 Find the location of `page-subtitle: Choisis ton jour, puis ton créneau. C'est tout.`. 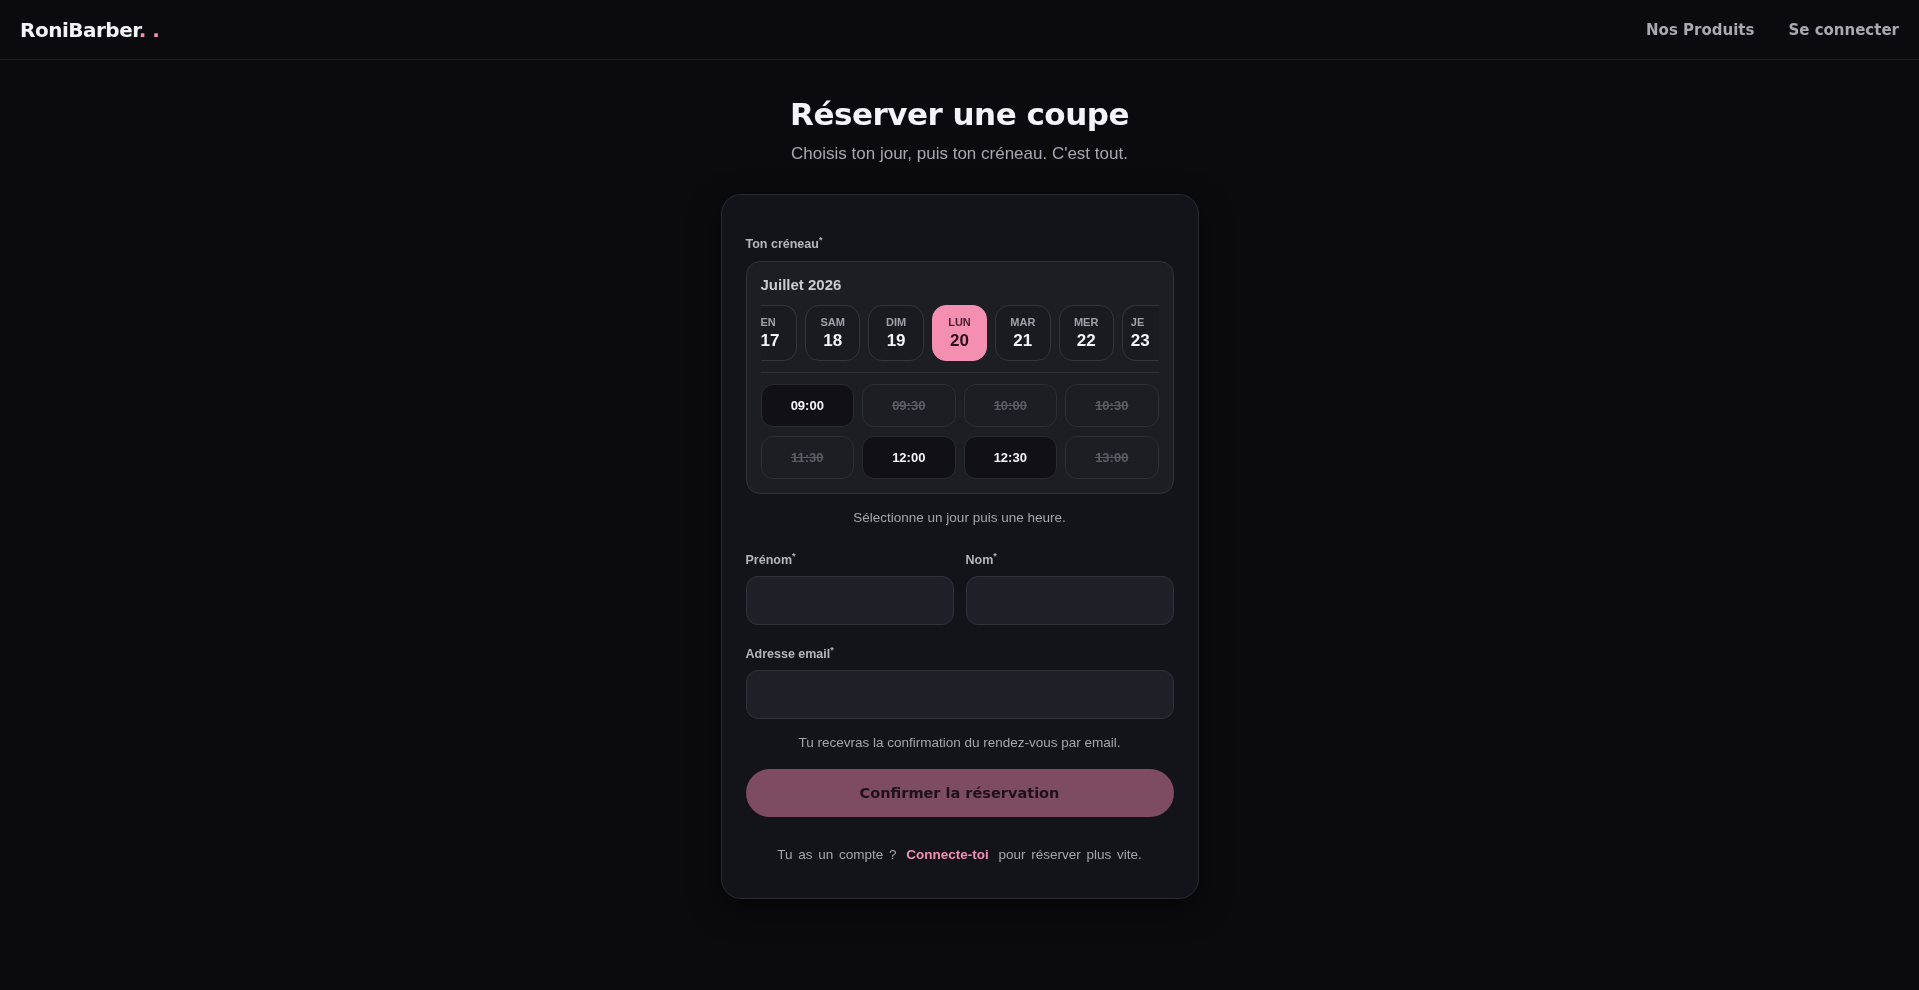

page-subtitle: Choisis ton jour, puis ton créneau. C'est tout. is located at coordinates (959, 154).